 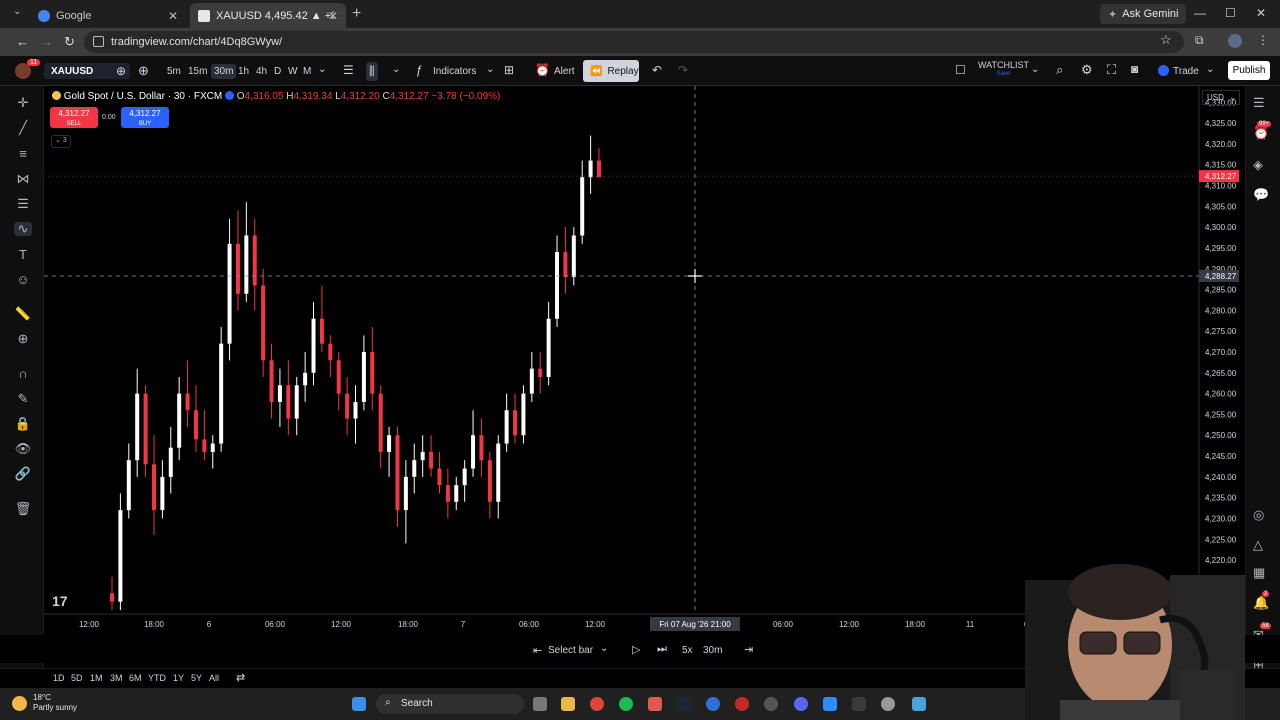 I want to click on ruler-icon: 📏, so click(x=23, y=314).